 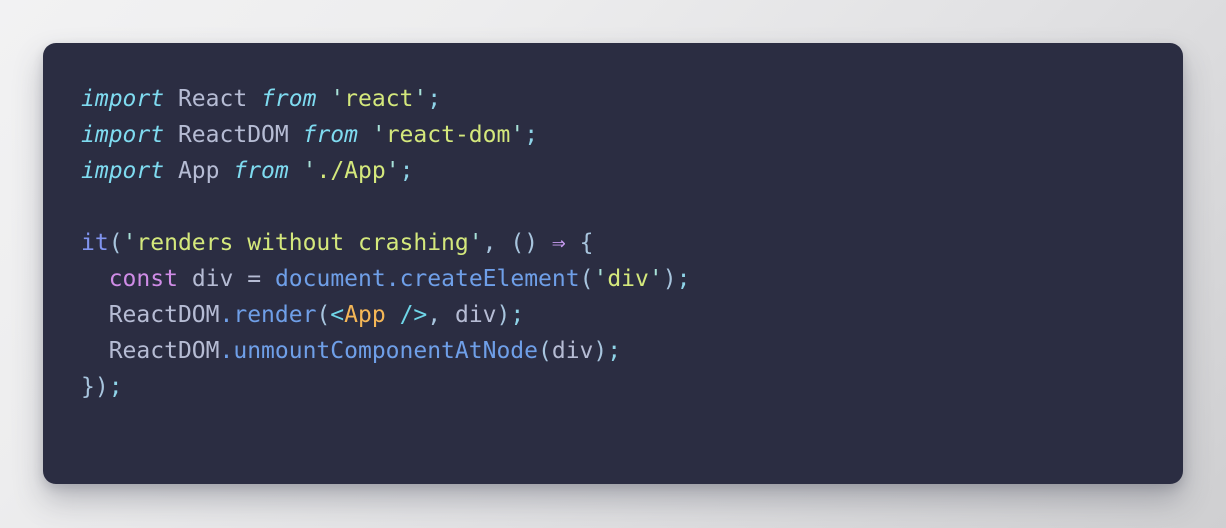 I want to click on code-token-ident: App, so click(x=198, y=171).